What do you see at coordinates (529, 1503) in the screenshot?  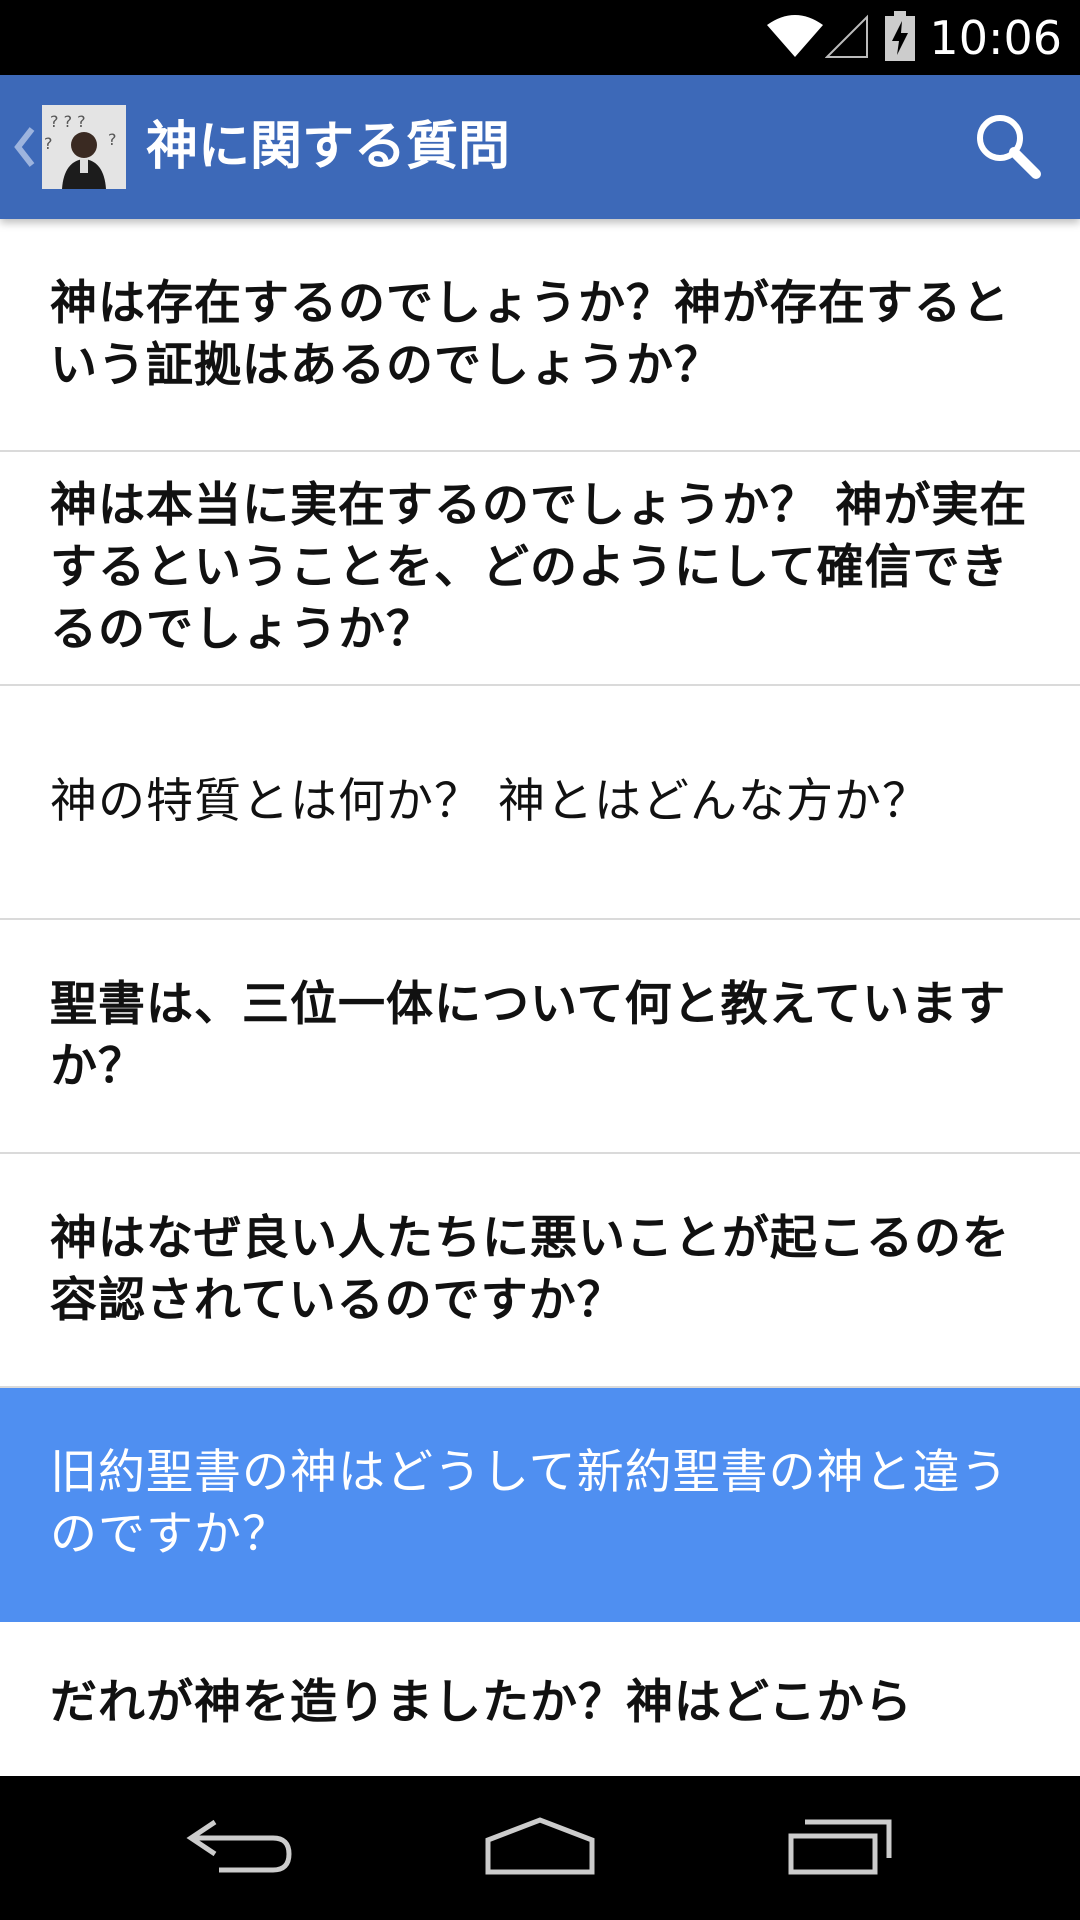 I see `list-item-text: 旧約聖書の神はどうして新約聖書の神と違うのですか？` at bounding box center [529, 1503].